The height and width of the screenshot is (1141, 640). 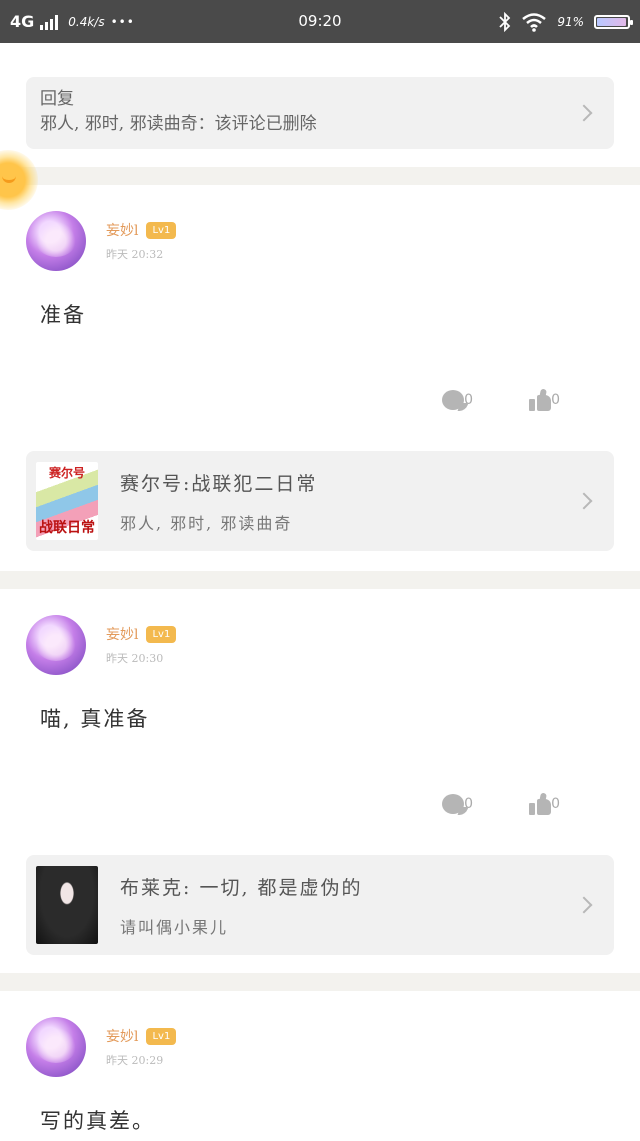 I want to click on post-content: 喵, 真准备, so click(x=95, y=719).